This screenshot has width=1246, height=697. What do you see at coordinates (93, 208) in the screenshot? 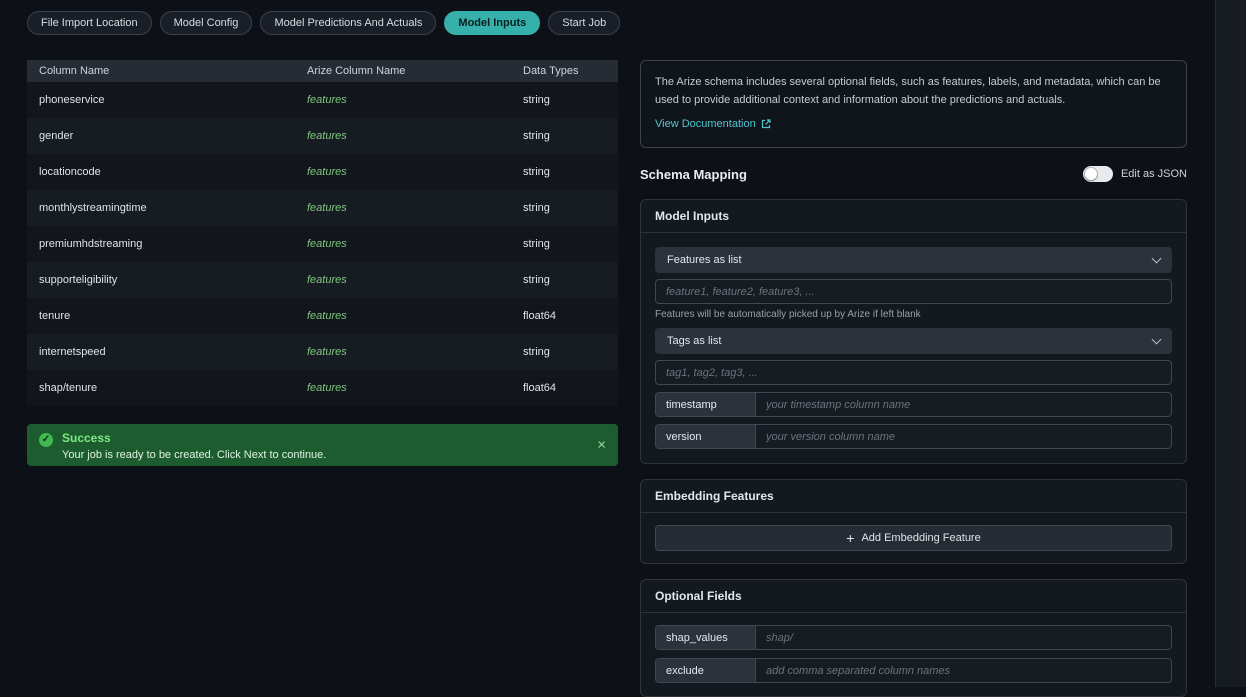
I see `cell-column-name: monthlystreamingtime` at bounding box center [93, 208].